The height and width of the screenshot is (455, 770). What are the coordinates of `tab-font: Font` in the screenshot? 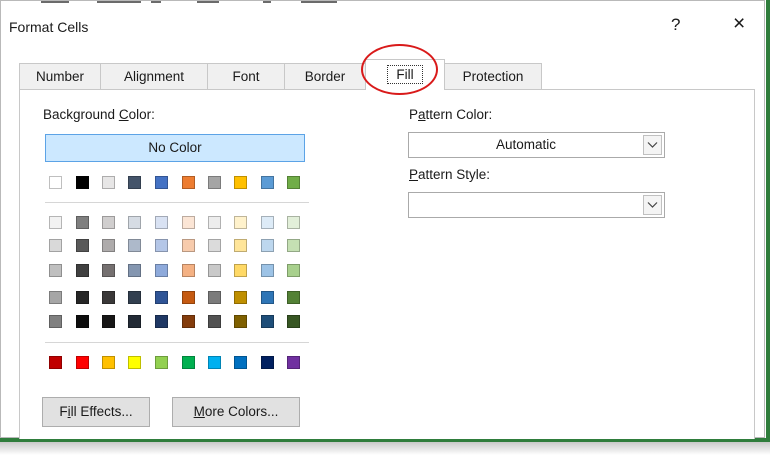 It's located at (246, 76).